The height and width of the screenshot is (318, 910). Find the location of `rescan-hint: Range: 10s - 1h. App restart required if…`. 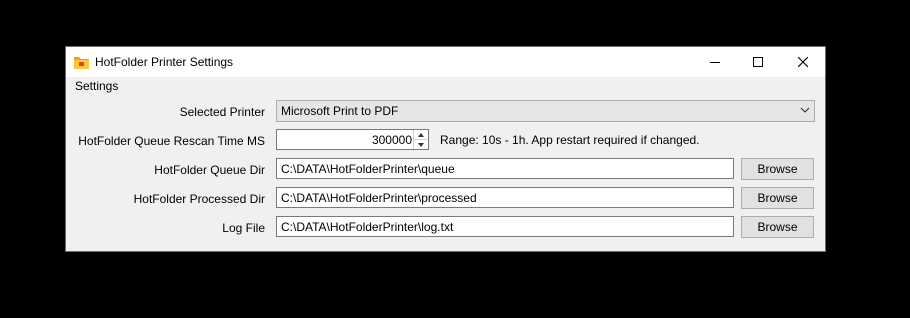

rescan-hint: Range: 10s - 1h. App restart required if… is located at coordinates (570, 140).